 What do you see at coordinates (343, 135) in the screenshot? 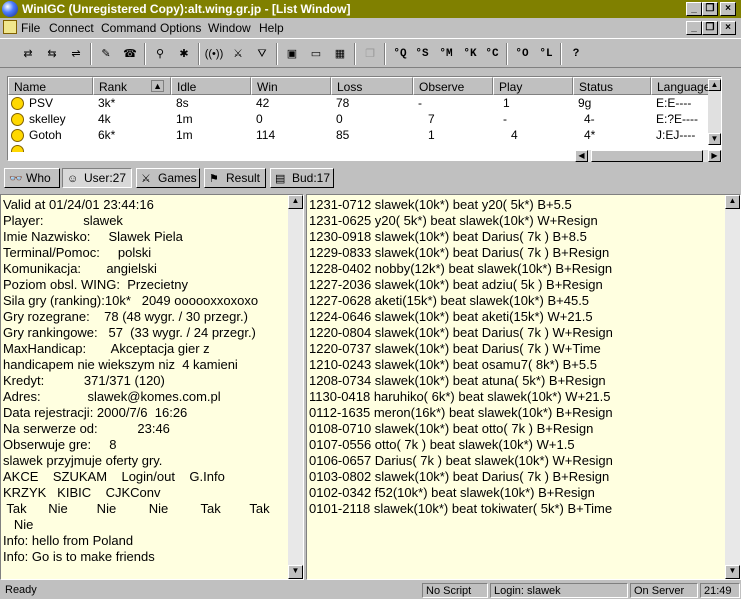
I see `player-loss: 85` at bounding box center [343, 135].